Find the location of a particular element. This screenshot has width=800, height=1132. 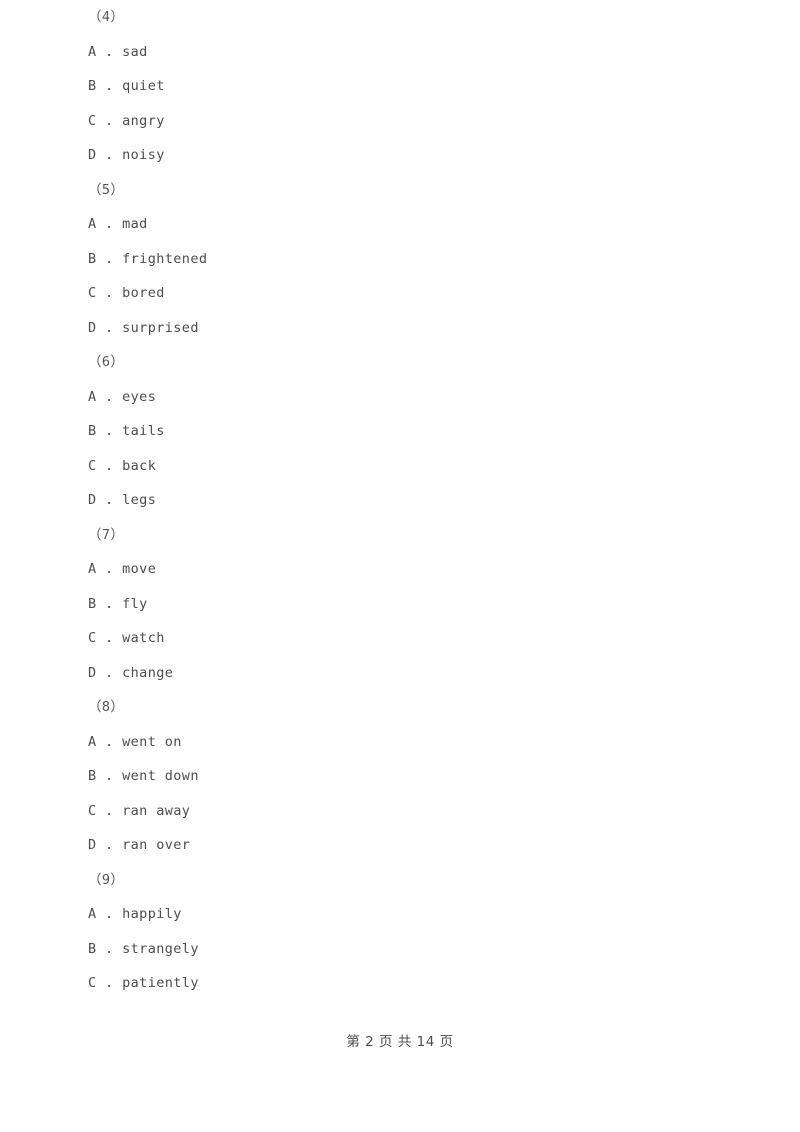

option-c: C . ran away is located at coordinates (400, 811).